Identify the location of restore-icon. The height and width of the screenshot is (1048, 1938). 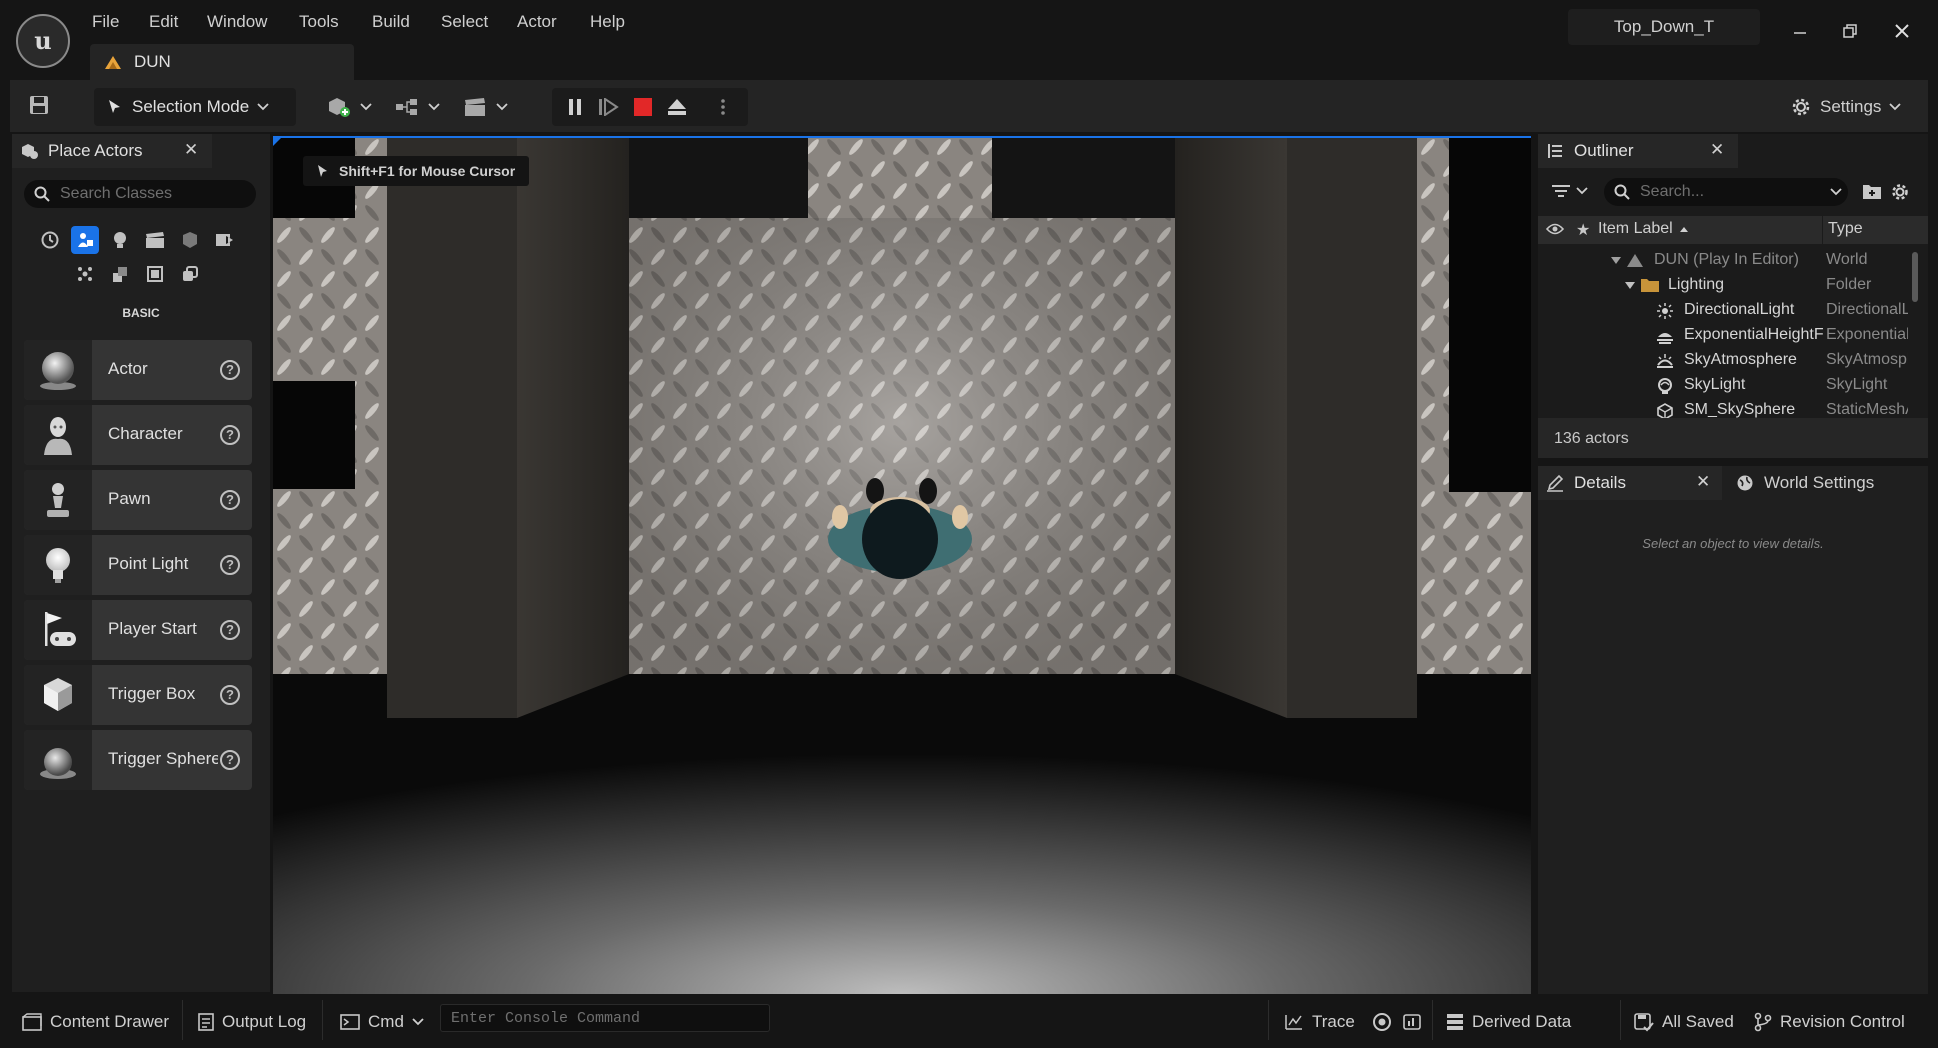
(1850, 31).